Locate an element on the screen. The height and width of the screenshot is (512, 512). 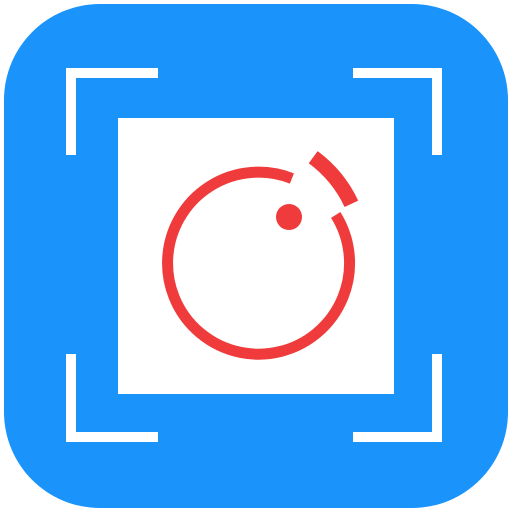
lens-dot-icon is located at coordinates (289, 217).